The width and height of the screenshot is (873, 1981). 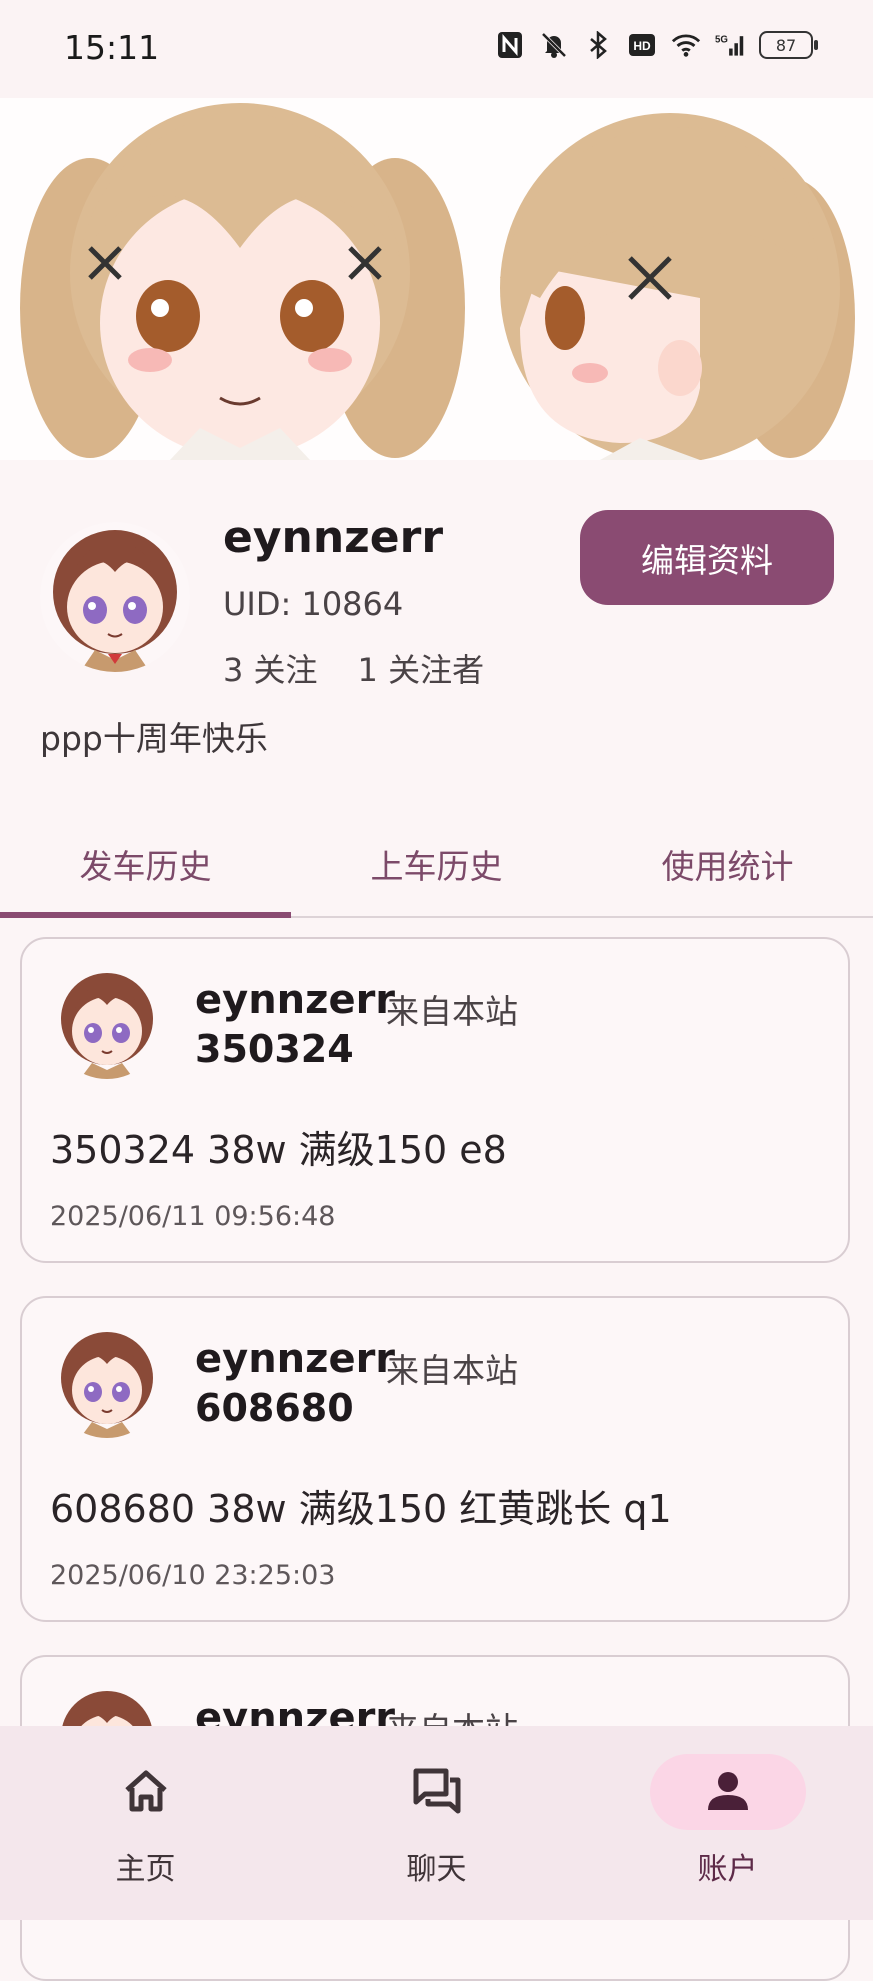 I want to click on profile-tabs: 发车历史 上车历史 使用统计, so click(x=436, y=865).